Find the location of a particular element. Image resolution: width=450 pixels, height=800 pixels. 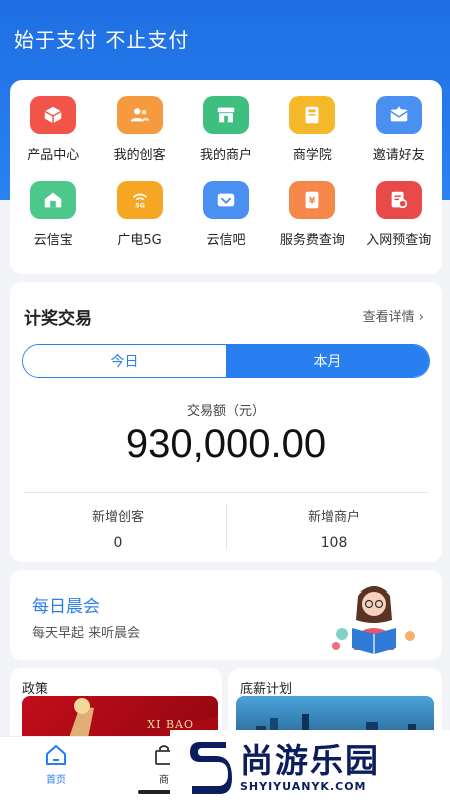

search-doc-icon is located at coordinates (398, 200).